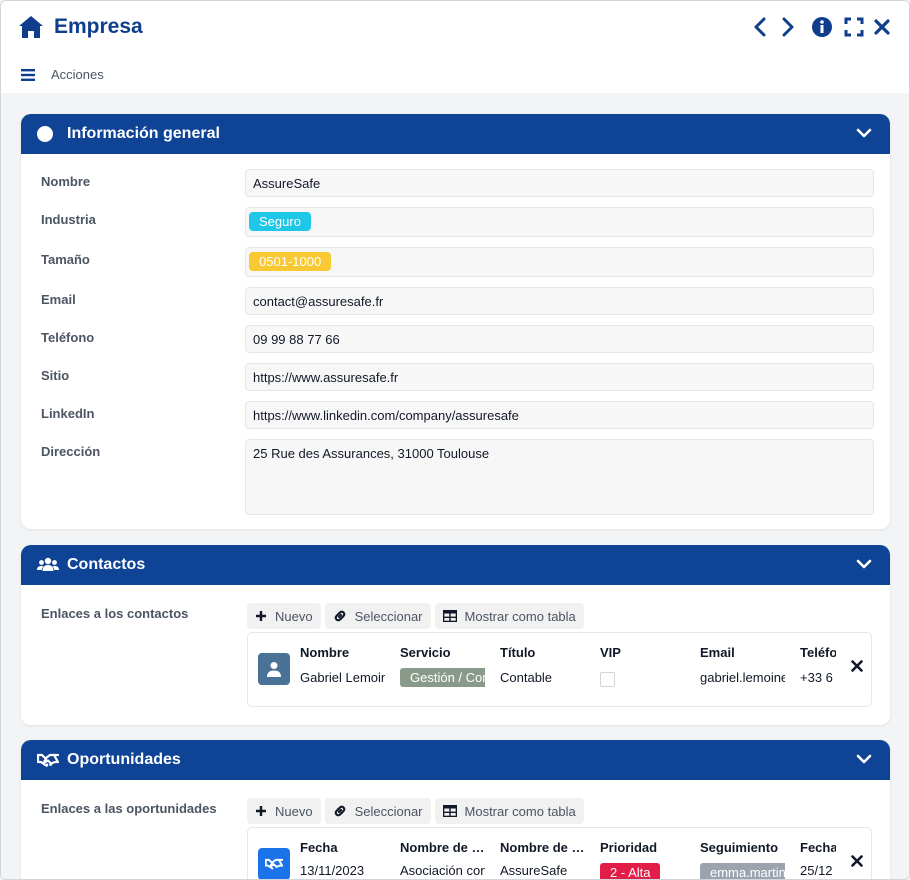 This screenshot has height=880, width=910. I want to click on contact-name: Gabriel Lemoine, so click(342, 677).